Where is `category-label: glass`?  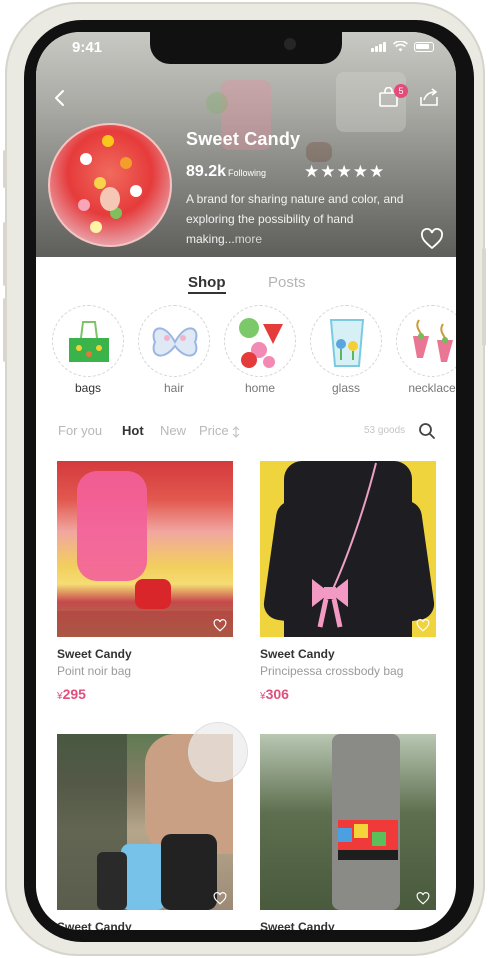
category-label: glass is located at coordinates (345, 388).